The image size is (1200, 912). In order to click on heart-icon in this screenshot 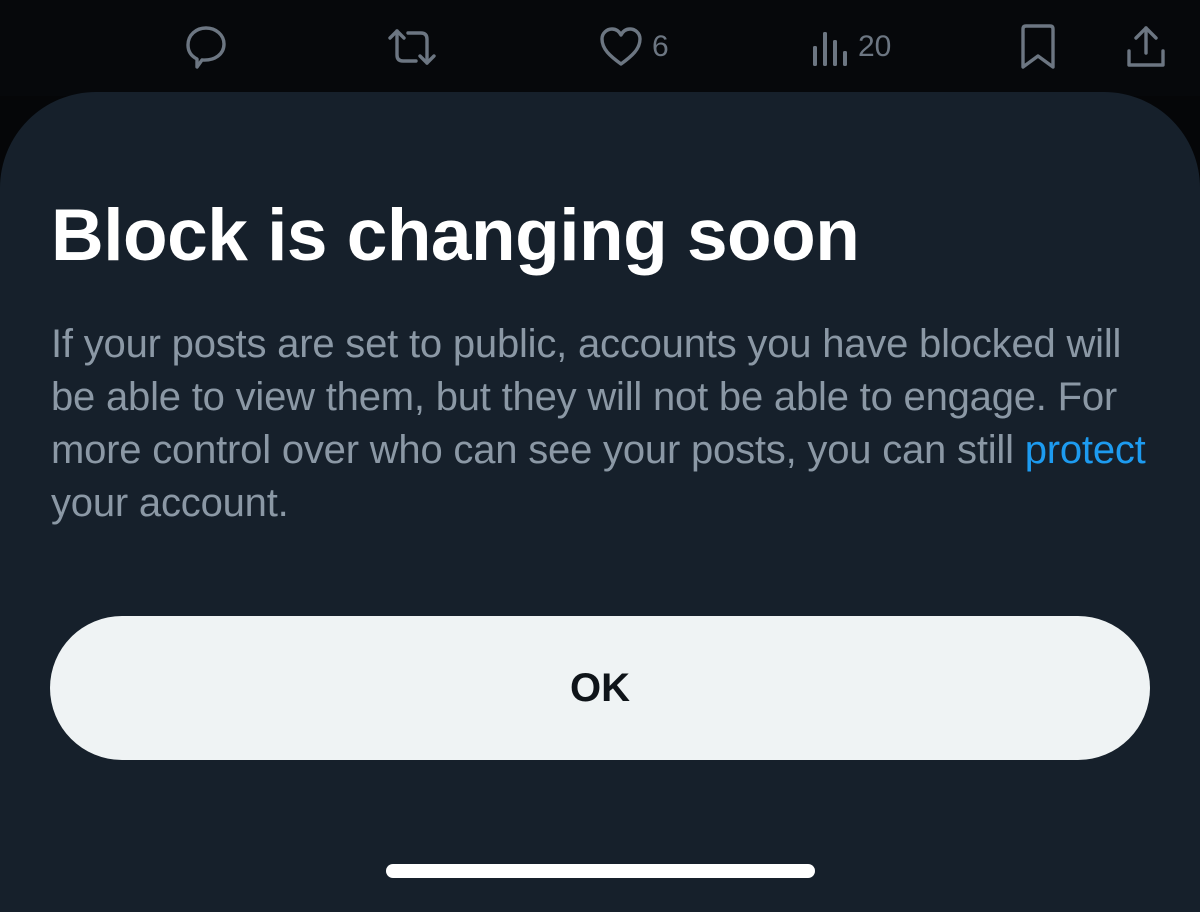, I will do `click(621, 47)`.